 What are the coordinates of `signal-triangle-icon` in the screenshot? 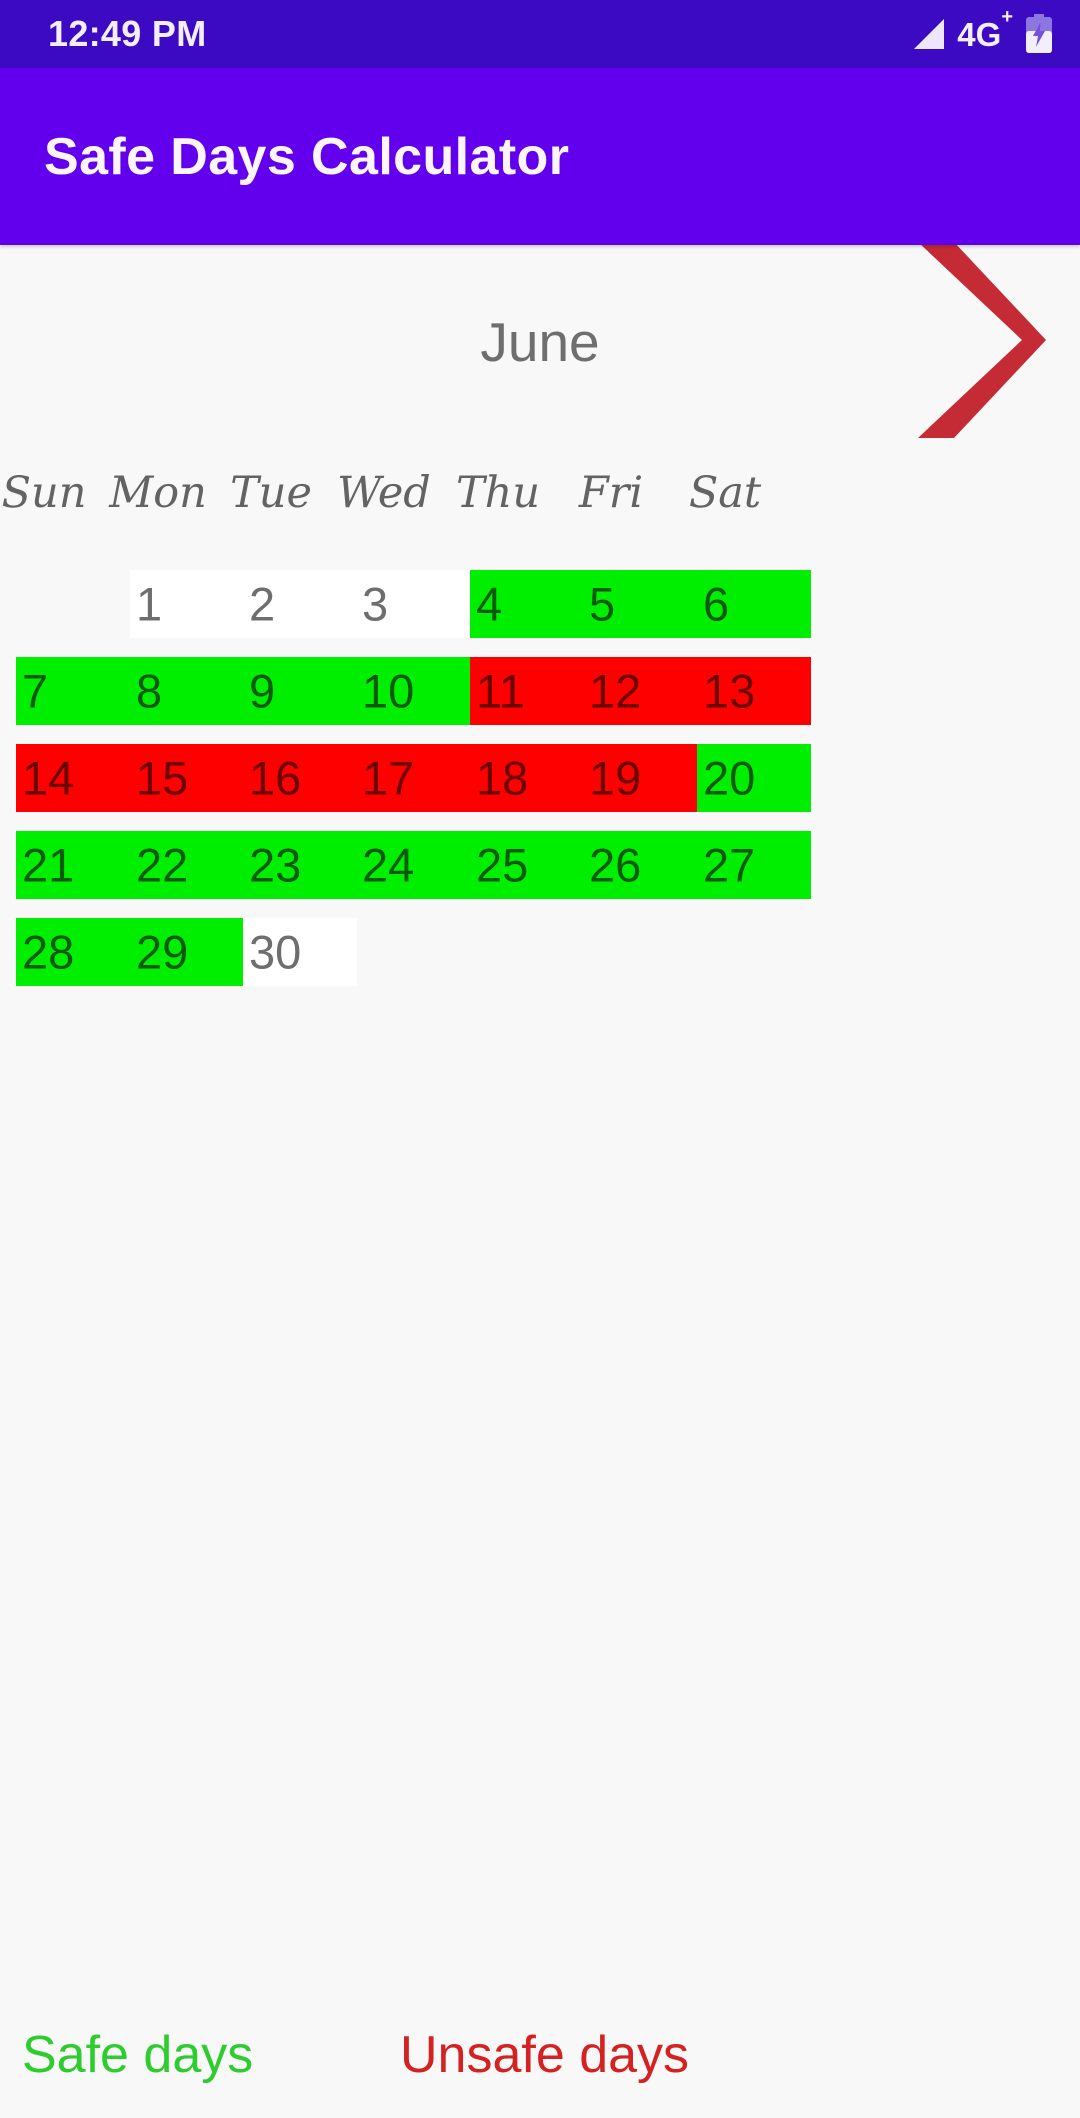 It's located at (929, 34).